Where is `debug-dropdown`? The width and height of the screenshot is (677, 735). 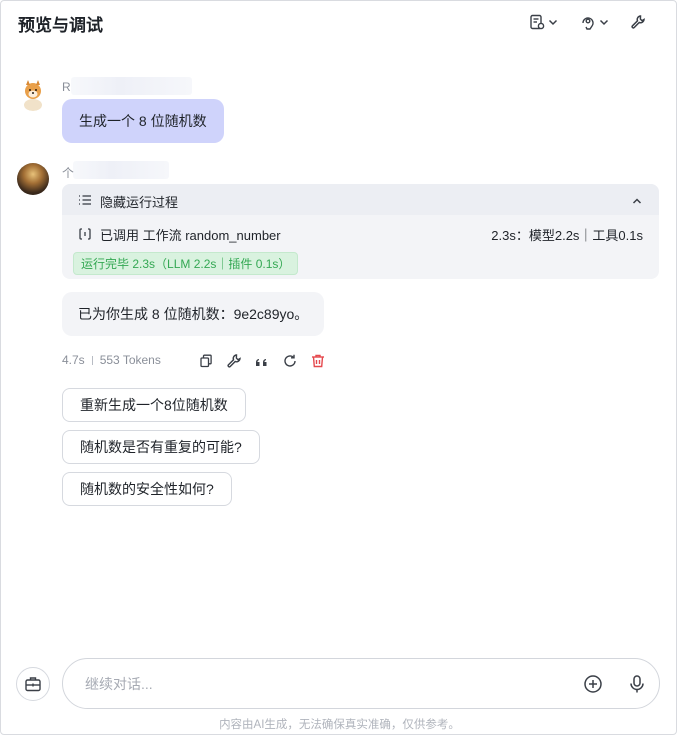 debug-dropdown is located at coordinates (595, 22).